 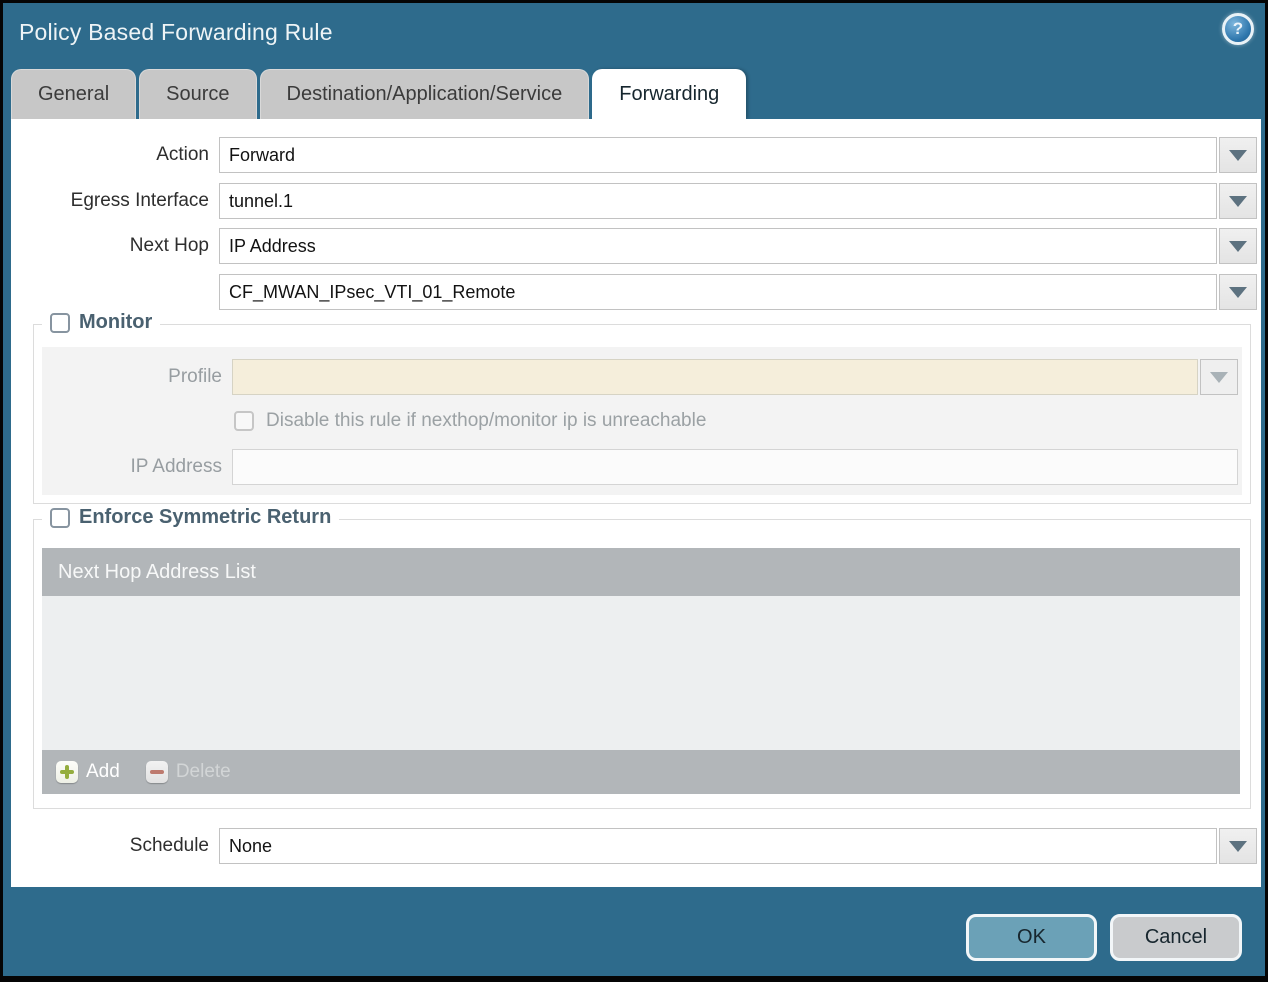 I want to click on dialog-title: Policy Based Forwarding Rule, so click(x=176, y=32).